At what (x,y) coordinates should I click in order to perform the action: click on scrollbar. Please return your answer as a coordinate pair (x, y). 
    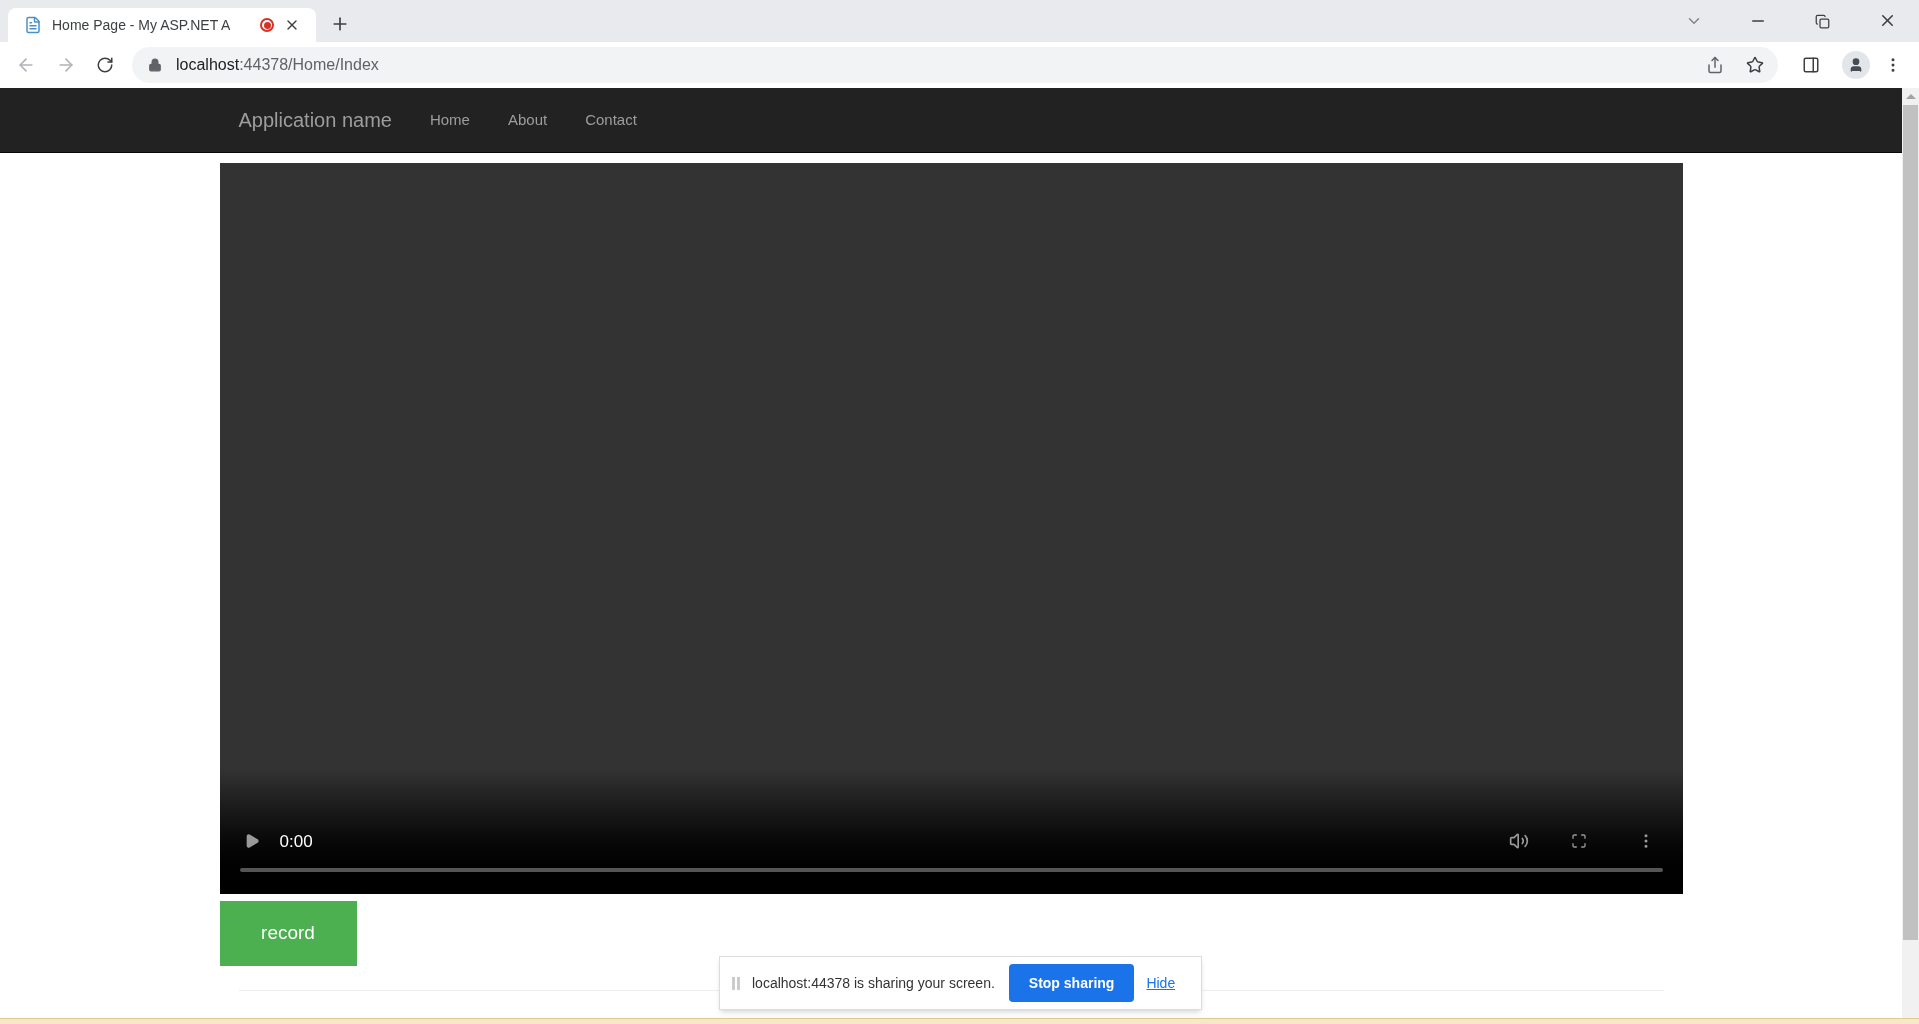
    Looking at the image, I should click on (1910, 553).